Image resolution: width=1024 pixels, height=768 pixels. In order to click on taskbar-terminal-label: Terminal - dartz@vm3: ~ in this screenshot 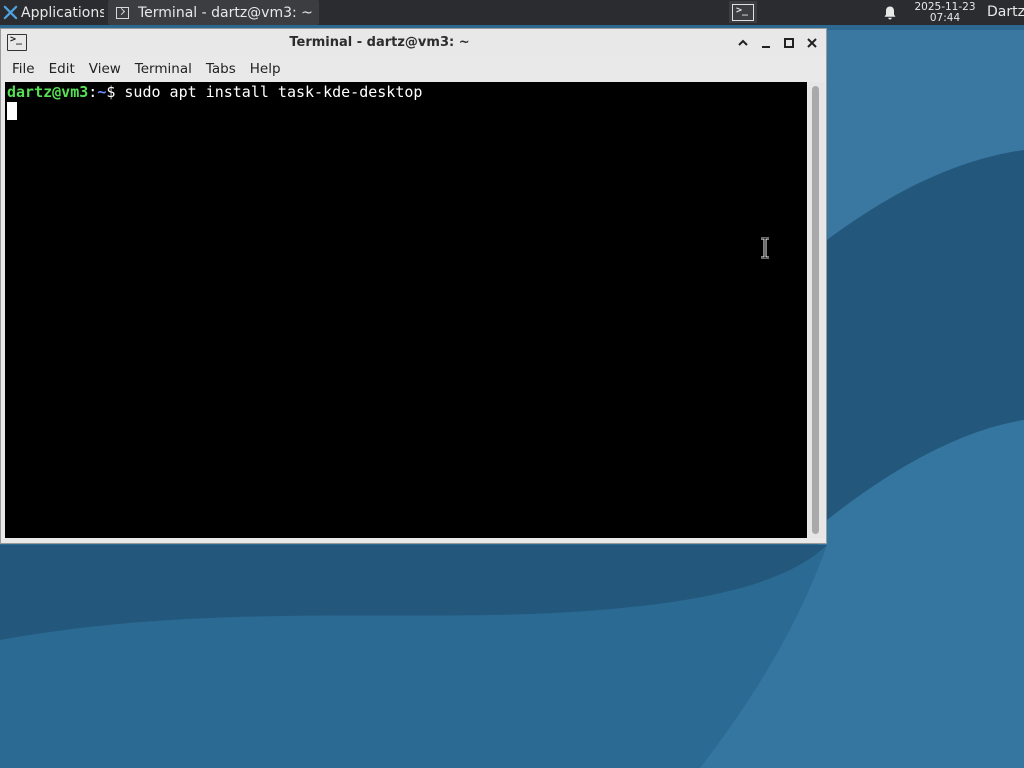, I will do `click(225, 12)`.